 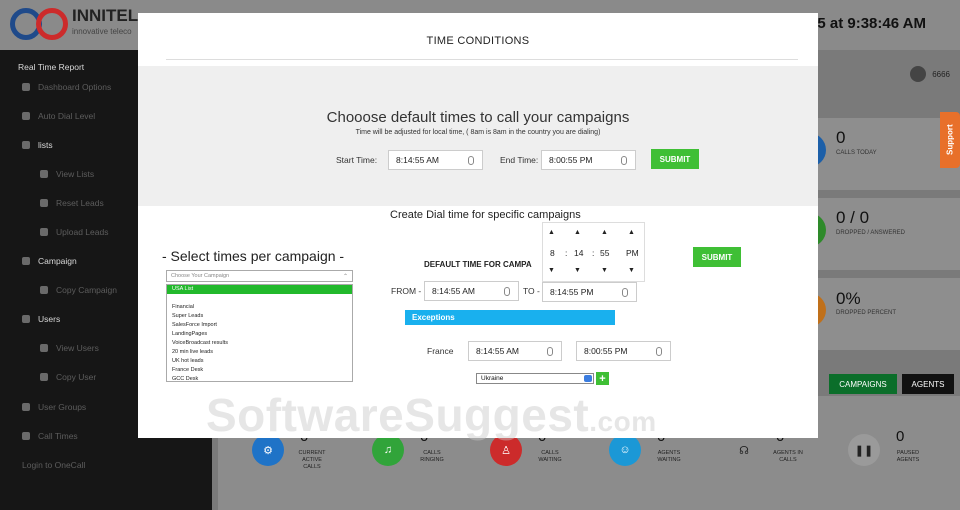 I want to click on to-label: TO -, so click(x=531, y=291).